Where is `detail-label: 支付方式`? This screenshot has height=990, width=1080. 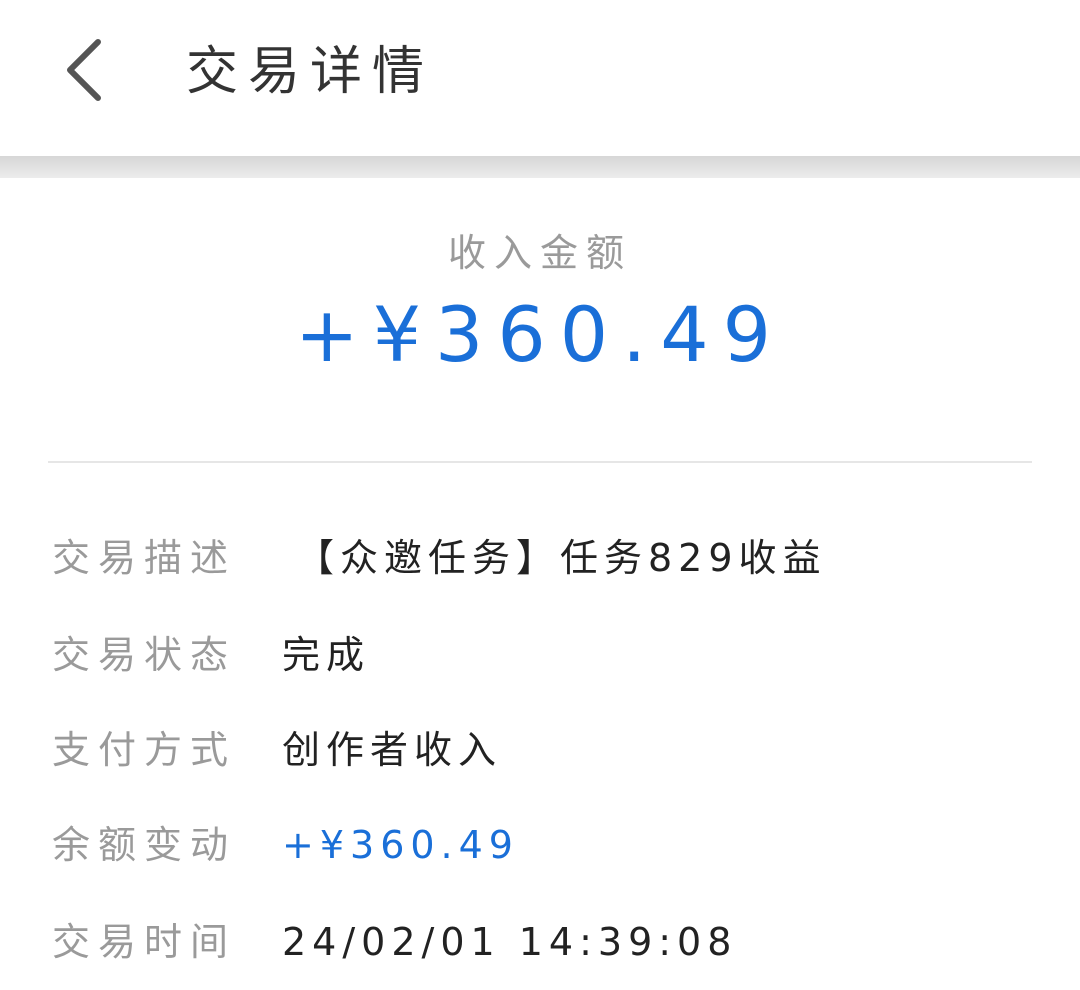
detail-label: 支付方式 is located at coordinates (144, 750).